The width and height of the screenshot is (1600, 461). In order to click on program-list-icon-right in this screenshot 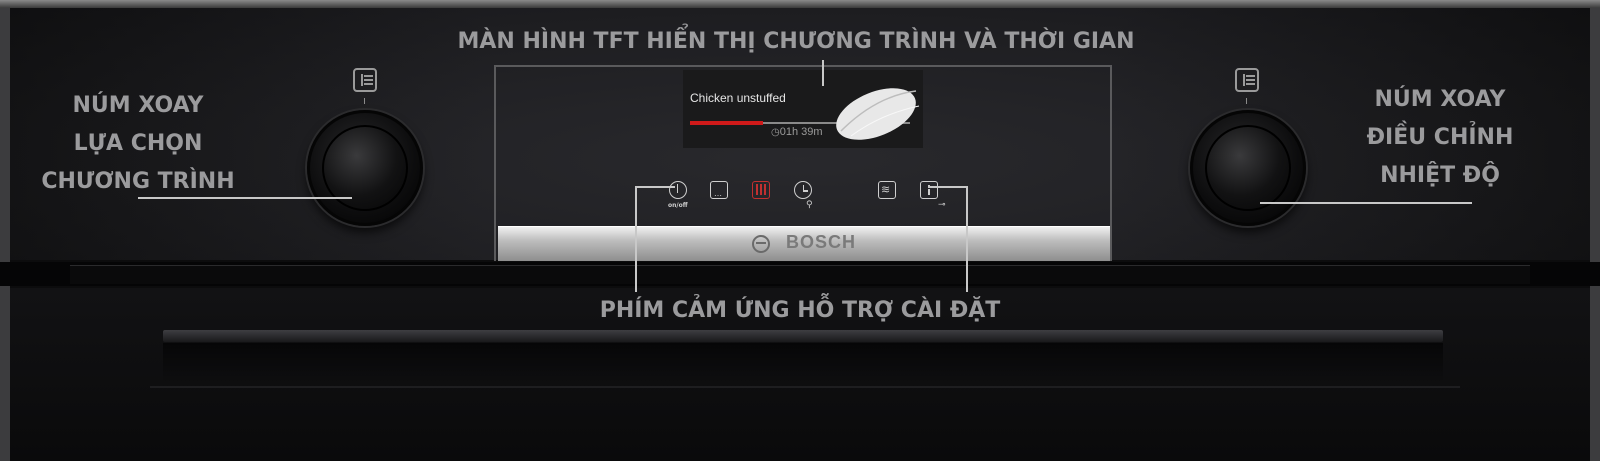, I will do `click(1247, 80)`.